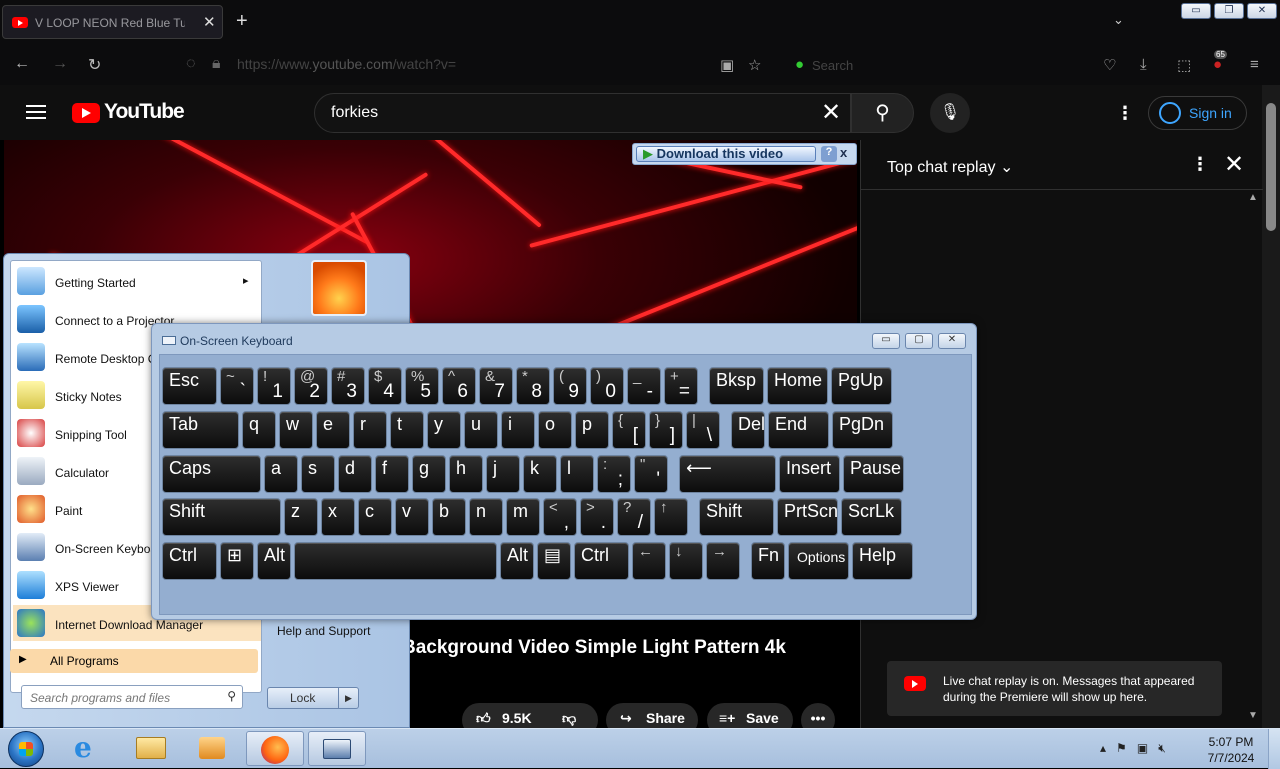 The image size is (1280, 769). What do you see at coordinates (798, 430) in the screenshot?
I see `osk-key: End` at bounding box center [798, 430].